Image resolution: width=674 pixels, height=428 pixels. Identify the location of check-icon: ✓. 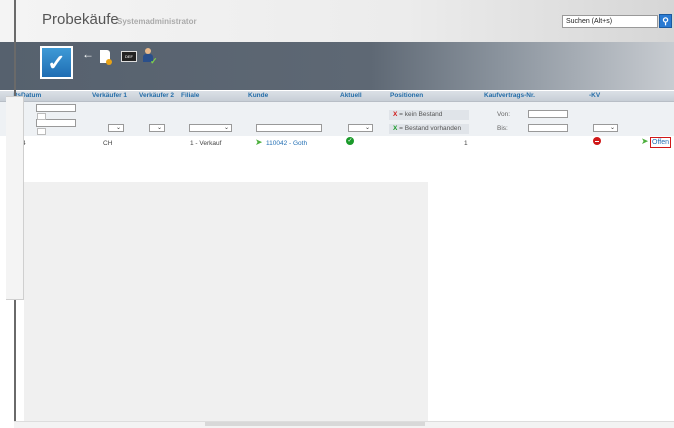
(56, 62).